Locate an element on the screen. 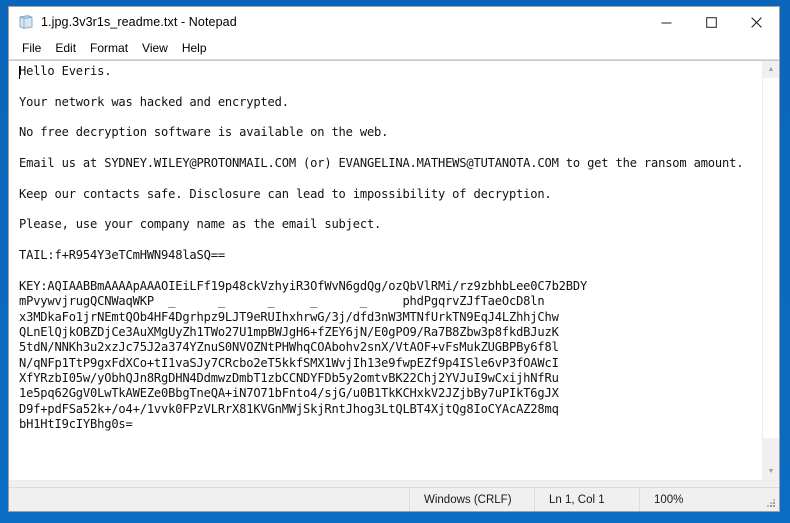  minimize-icon is located at coordinates (666, 22).